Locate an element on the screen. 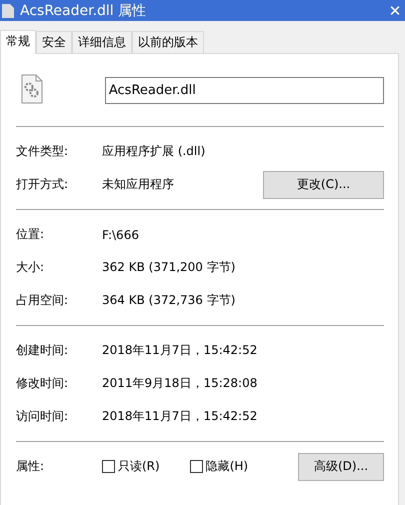  field-label: 访问时间: is located at coordinates (43, 416).